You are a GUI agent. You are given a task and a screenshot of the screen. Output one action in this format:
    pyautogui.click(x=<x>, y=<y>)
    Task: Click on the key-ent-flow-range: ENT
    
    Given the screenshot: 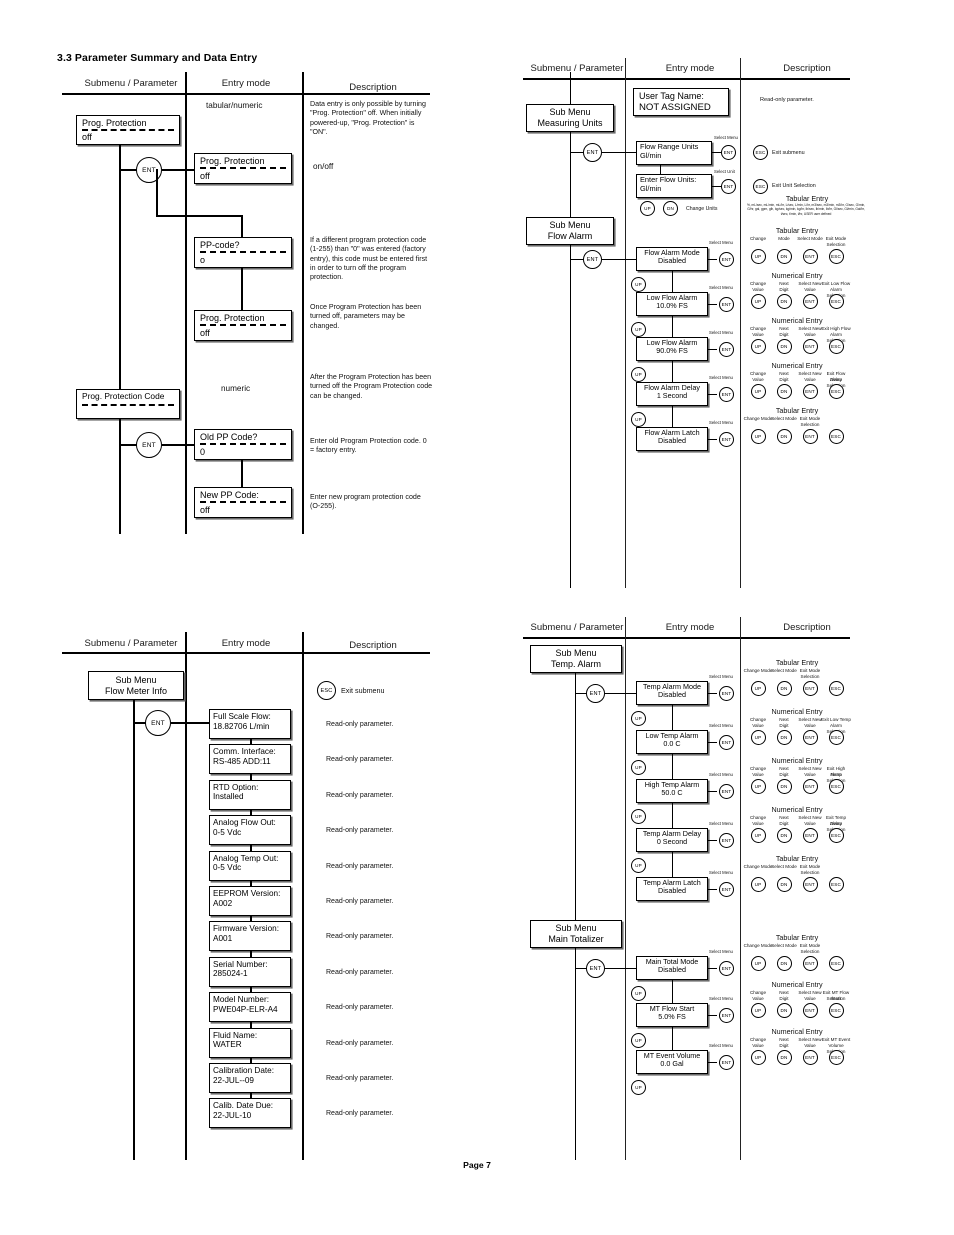 What is the action you would take?
    pyautogui.click(x=728, y=152)
    